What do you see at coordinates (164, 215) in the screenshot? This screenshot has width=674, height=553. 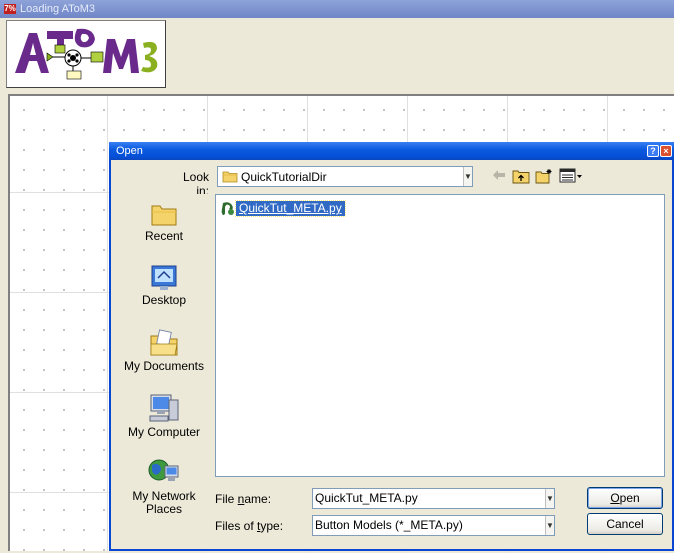 I see `recent-folder-icon` at bounding box center [164, 215].